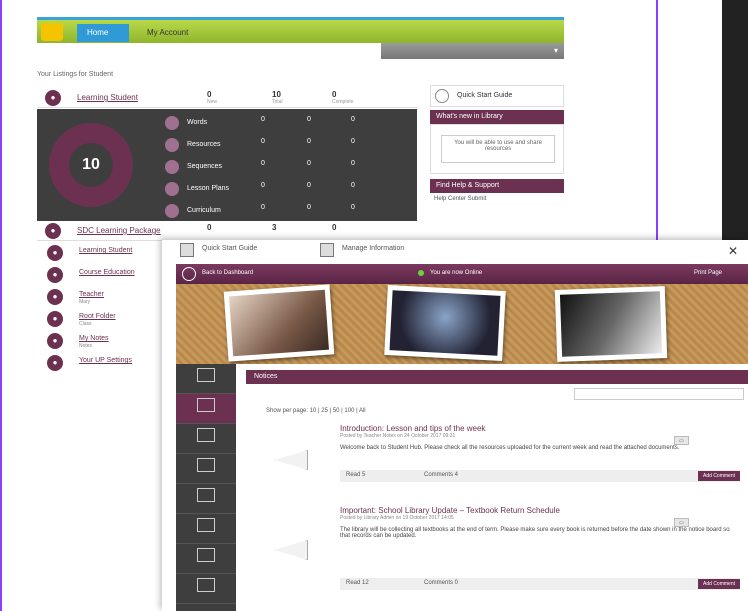 The image size is (748, 611). What do you see at coordinates (290, 190) in the screenshot?
I see `detail-row: Lesson Plans 0 0 0` at bounding box center [290, 190].